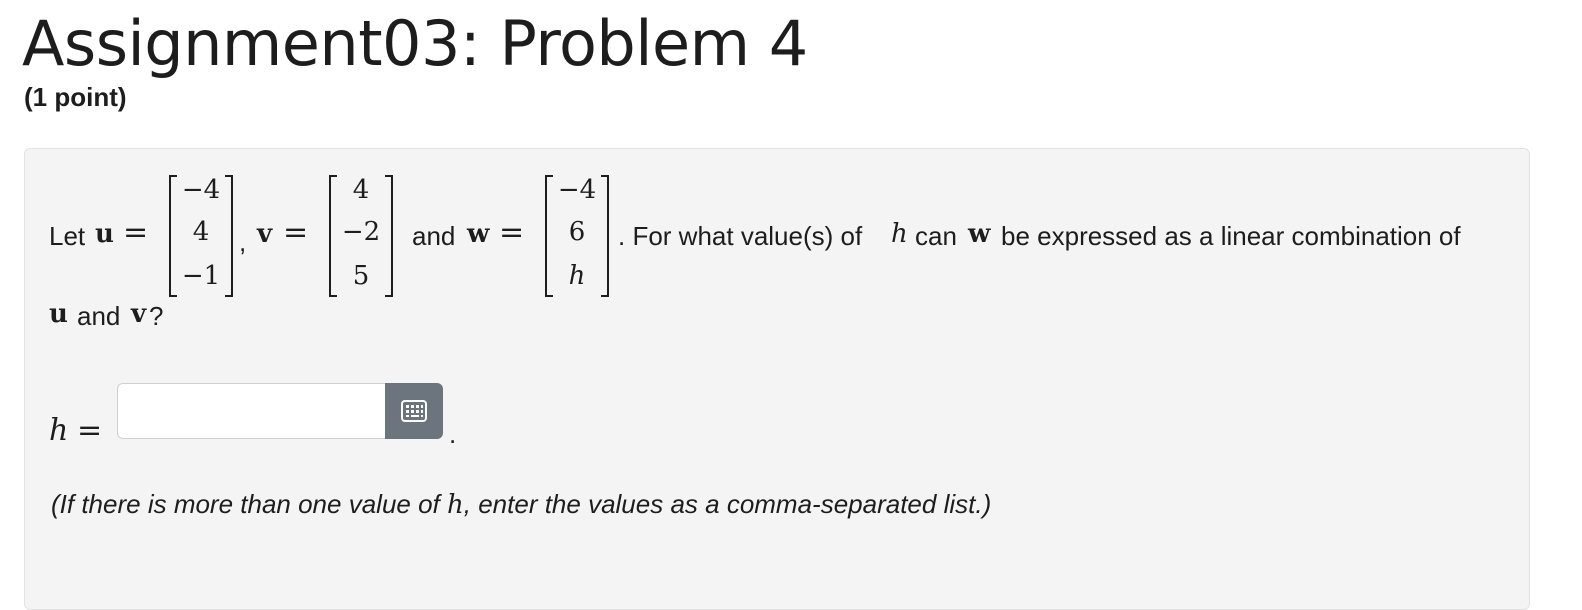 The height and width of the screenshot is (610, 1582). Describe the element at coordinates (245, 504) in the screenshot. I see `hint-before: (If there is more than one value of` at that location.